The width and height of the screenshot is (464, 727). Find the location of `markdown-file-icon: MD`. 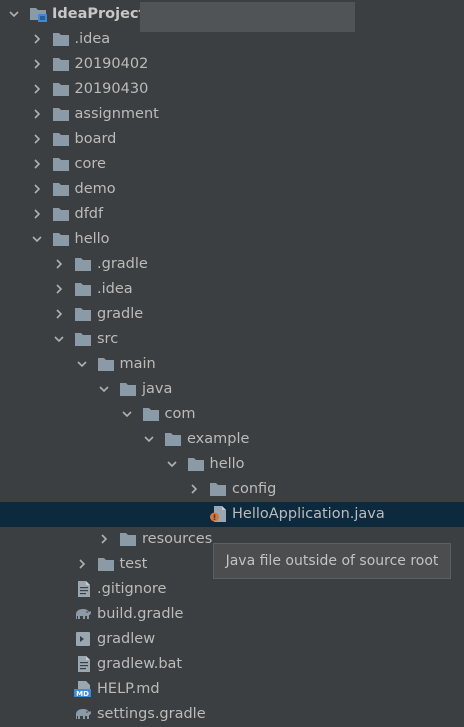

markdown-file-icon: MD is located at coordinates (83, 689).